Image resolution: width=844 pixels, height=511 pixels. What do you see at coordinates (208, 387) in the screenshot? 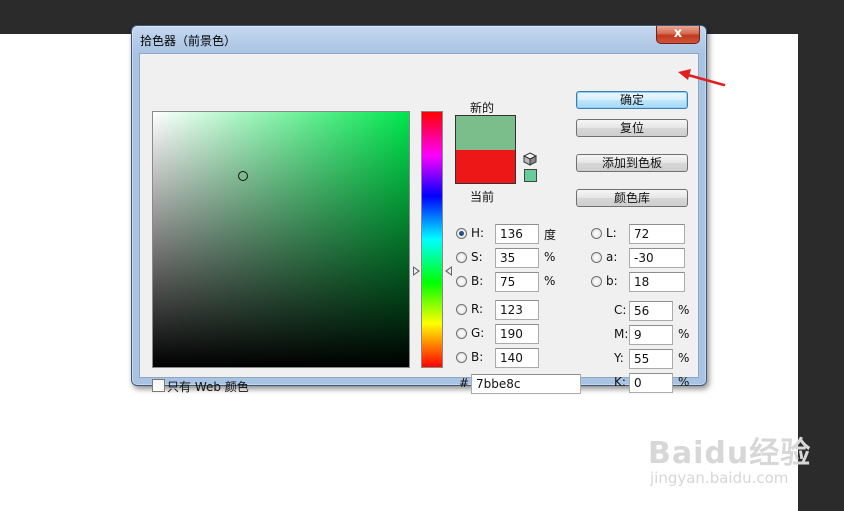
I see `only-web-colors-label: 只有 Web 颜色` at bounding box center [208, 387].